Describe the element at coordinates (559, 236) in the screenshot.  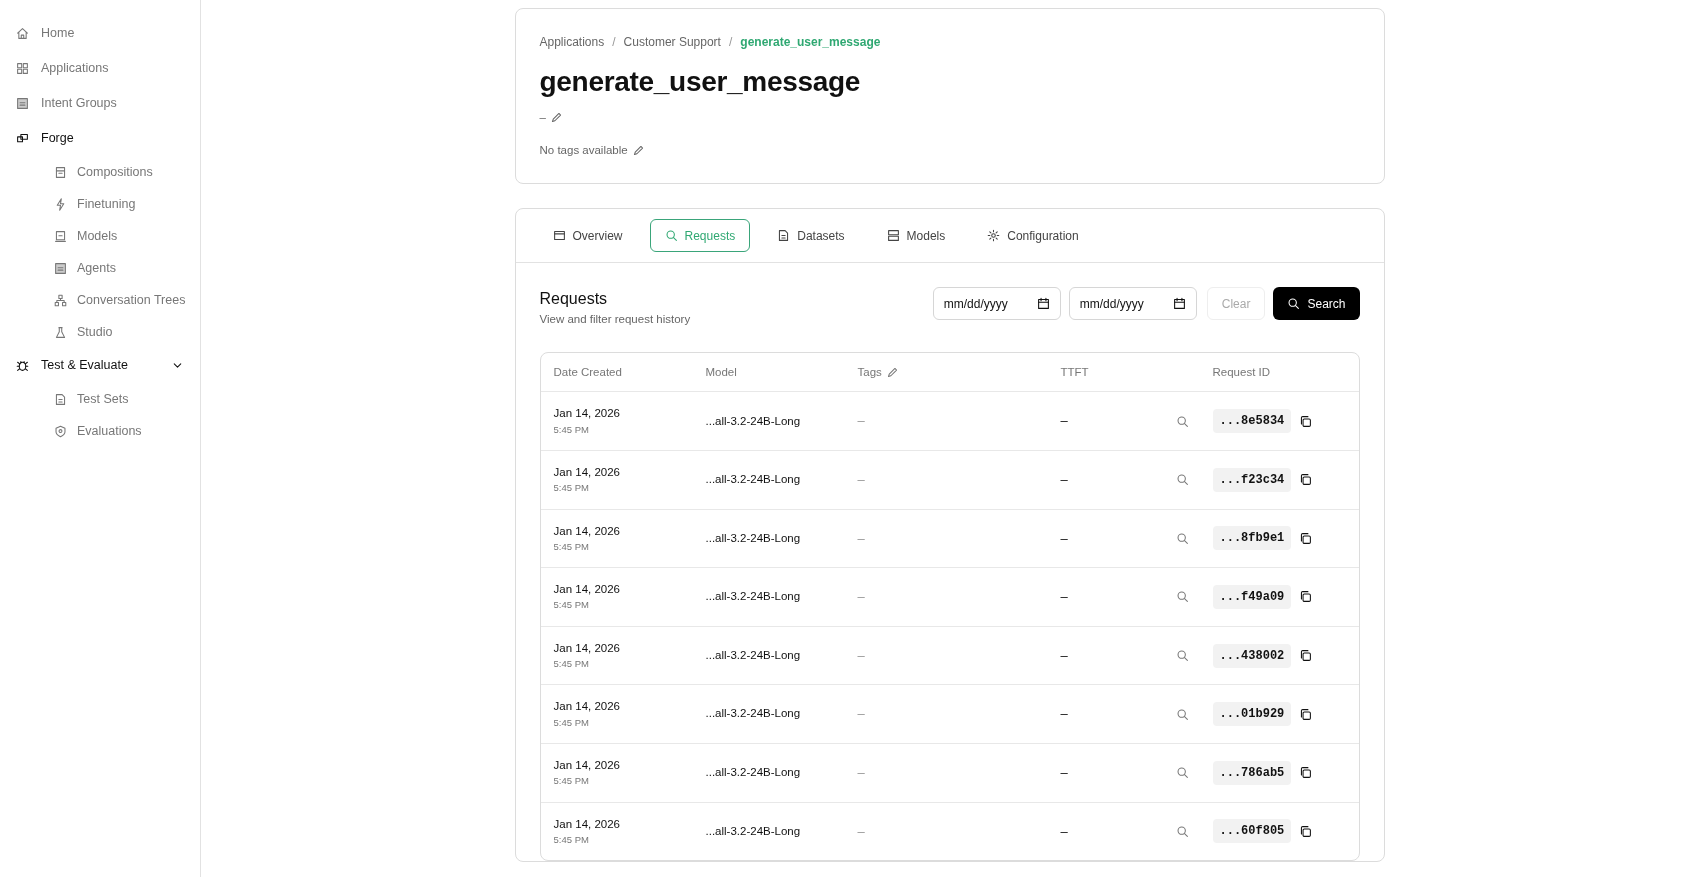
I see `window-icon` at that location.